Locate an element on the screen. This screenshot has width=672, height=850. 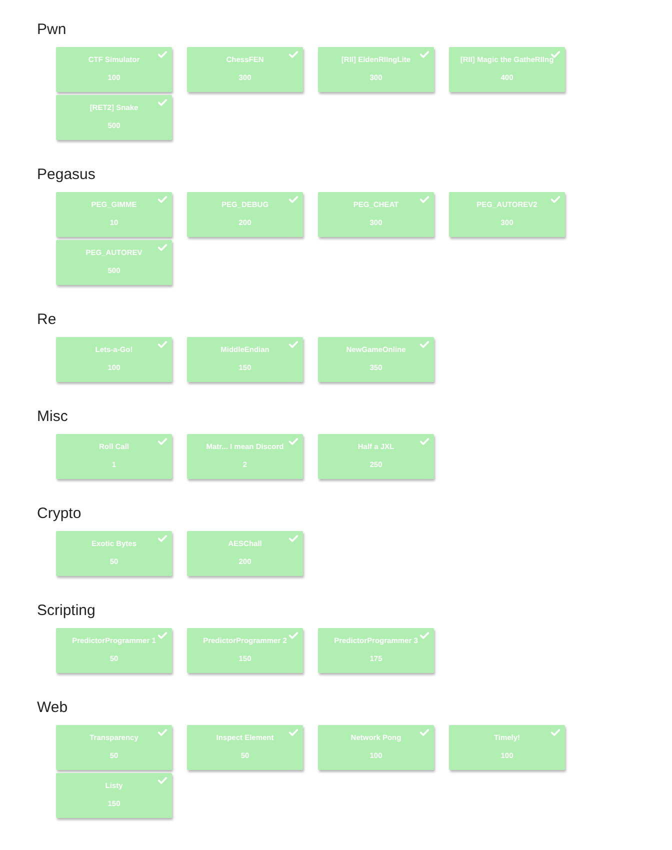
category-heading: Pegasus is located at coordinates (66, 175).